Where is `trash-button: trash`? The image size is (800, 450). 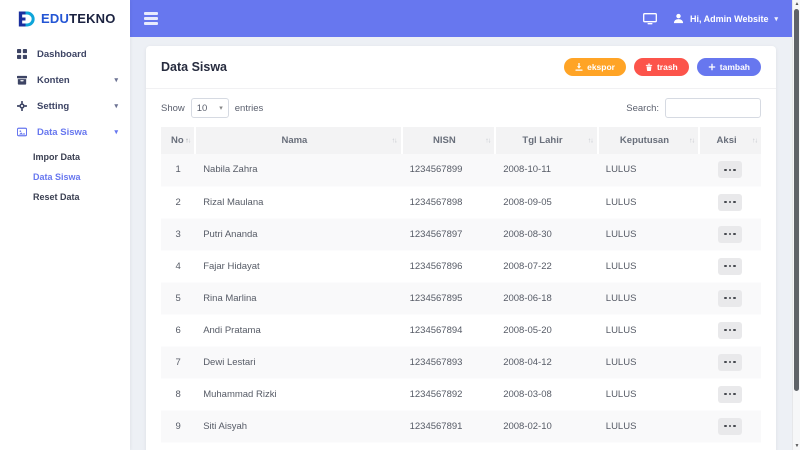 trash-button: trash is located at coordinates (661, 67).